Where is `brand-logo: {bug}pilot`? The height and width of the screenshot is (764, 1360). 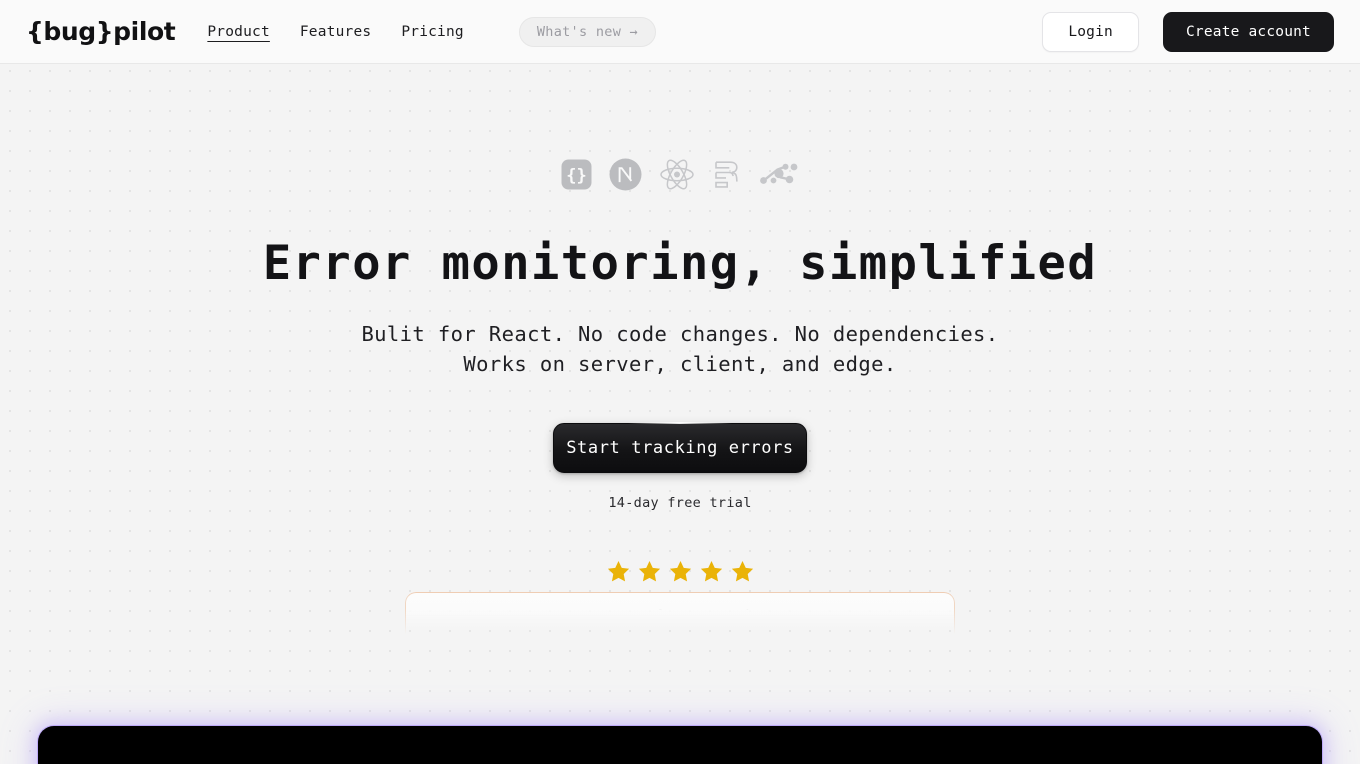 brand-logo: {bug}pilot is located at coordinates (101, 31).